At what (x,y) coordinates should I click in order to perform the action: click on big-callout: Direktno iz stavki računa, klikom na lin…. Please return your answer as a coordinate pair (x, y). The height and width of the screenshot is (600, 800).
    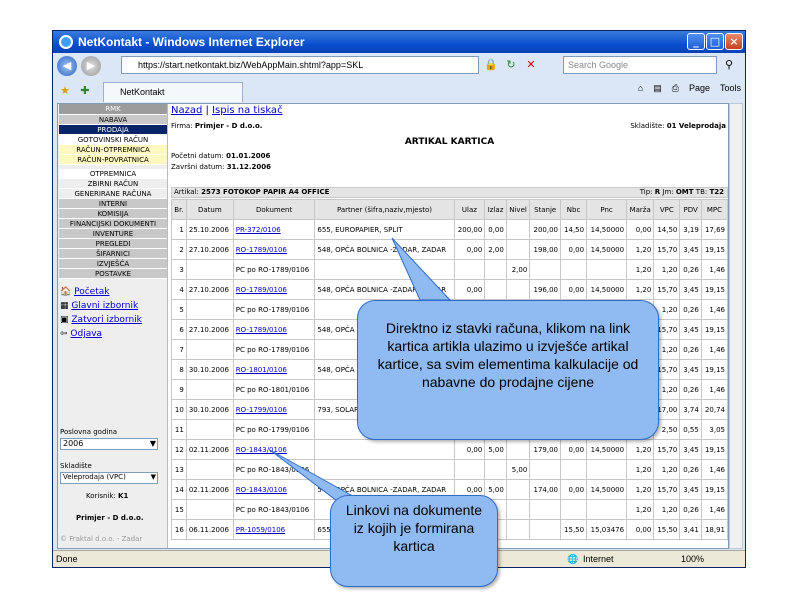
    Looking at the image, I should click on (508, 370).